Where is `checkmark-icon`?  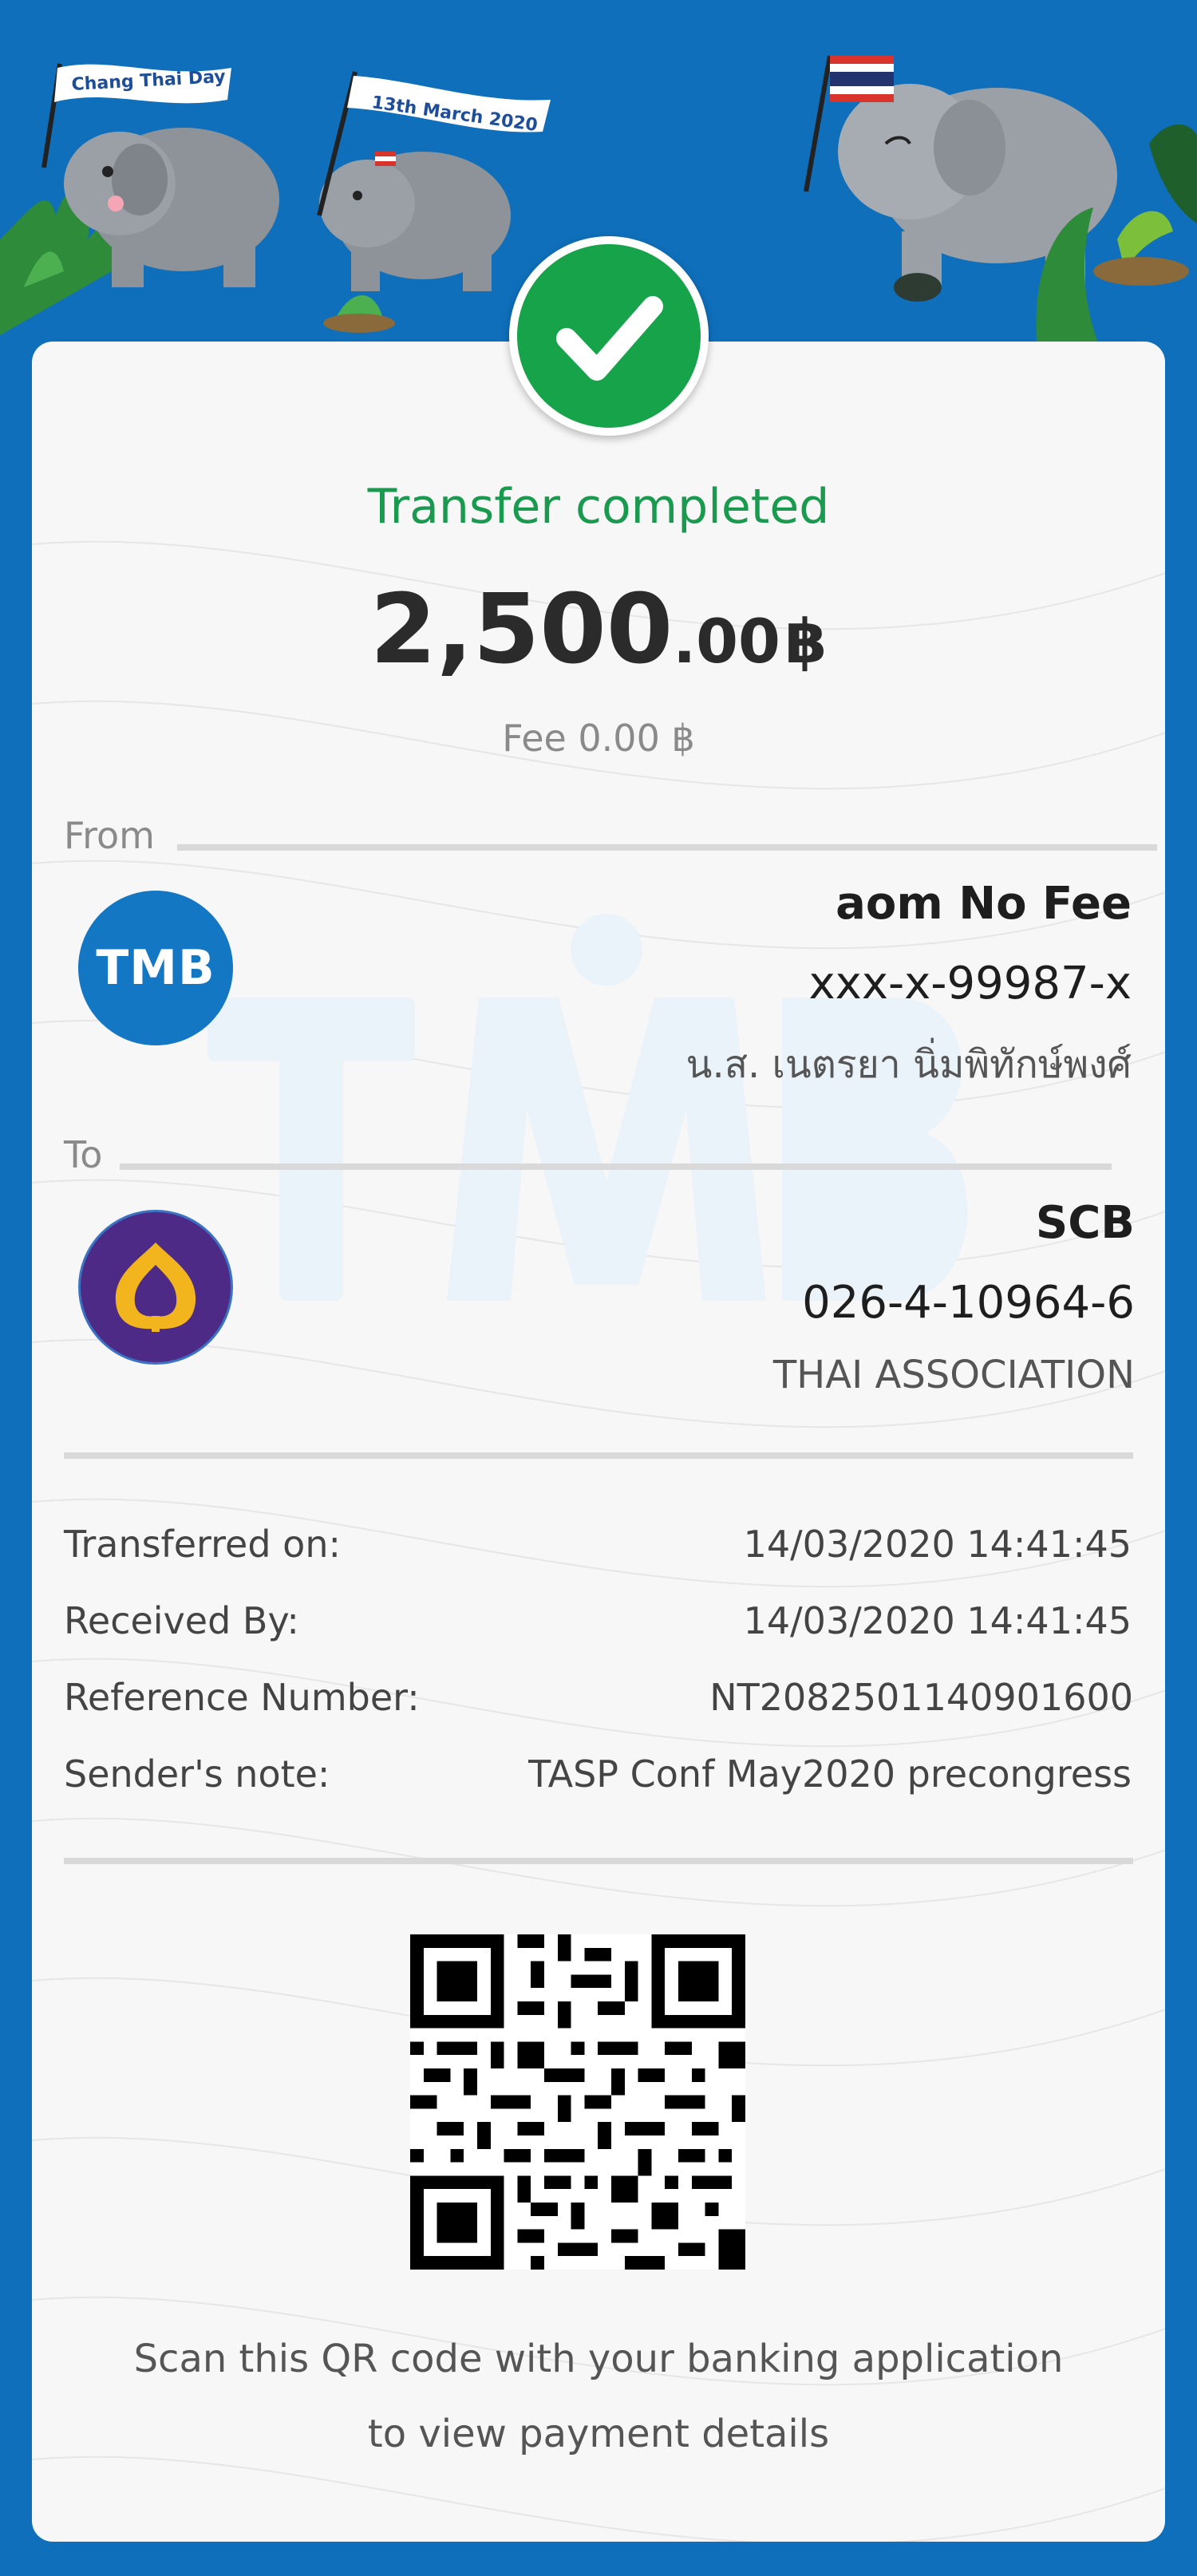 checkmark-icon is located at coordinates (609, 338).